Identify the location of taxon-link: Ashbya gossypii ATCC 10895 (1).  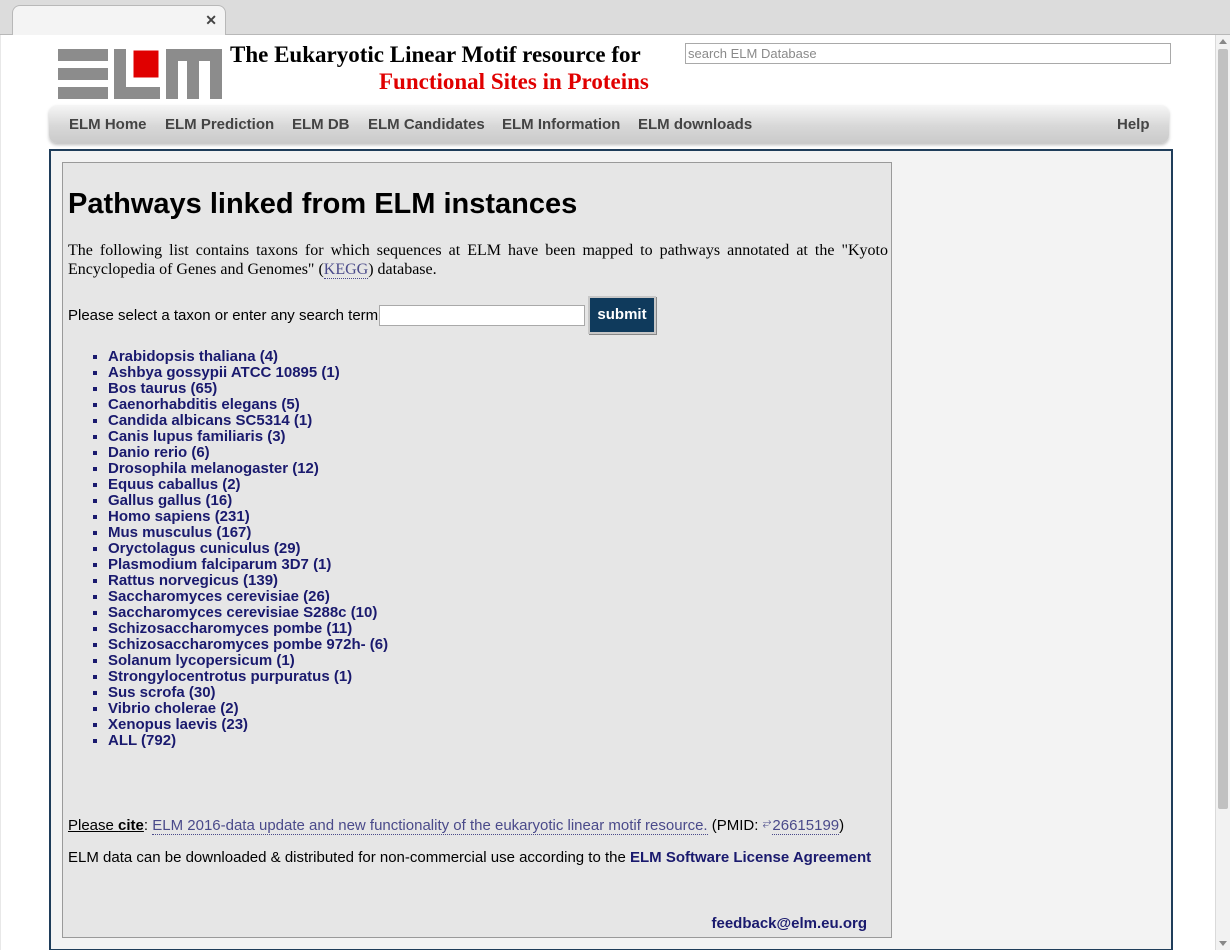
(224, 372).